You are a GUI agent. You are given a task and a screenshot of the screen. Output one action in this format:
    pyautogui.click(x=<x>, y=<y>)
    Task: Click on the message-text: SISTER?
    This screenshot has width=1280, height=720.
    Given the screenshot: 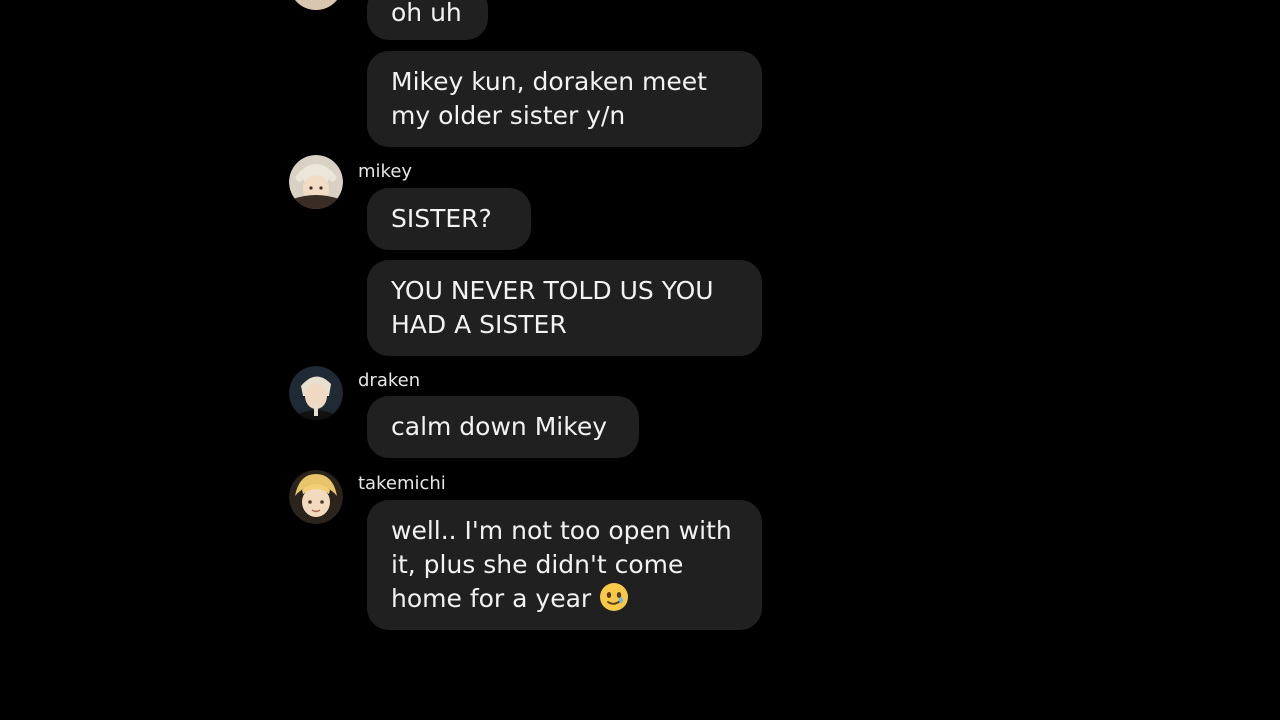 What is the action you would take?
    pyautogui.click(x=441, y=218)
    